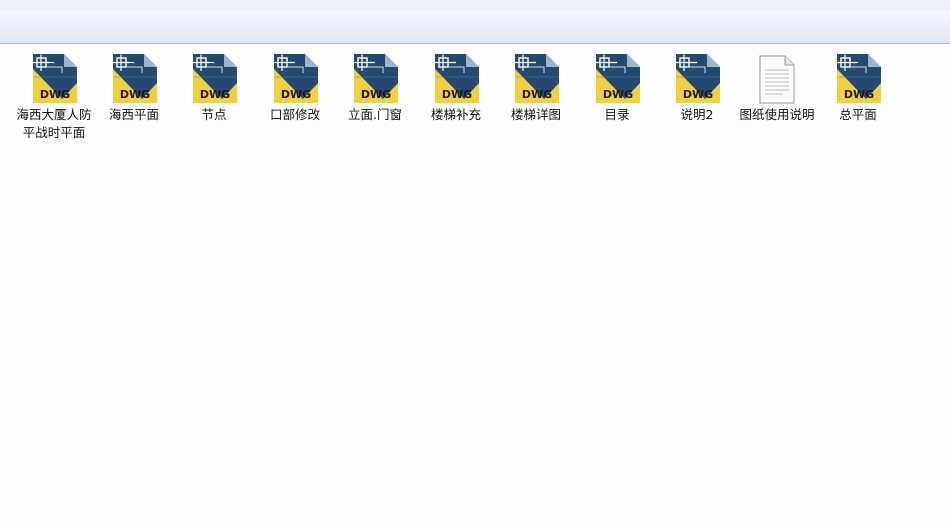 This screenshot has width=950, height=525. I want to click on file-name: 楼梯补充, so click(455, 114).